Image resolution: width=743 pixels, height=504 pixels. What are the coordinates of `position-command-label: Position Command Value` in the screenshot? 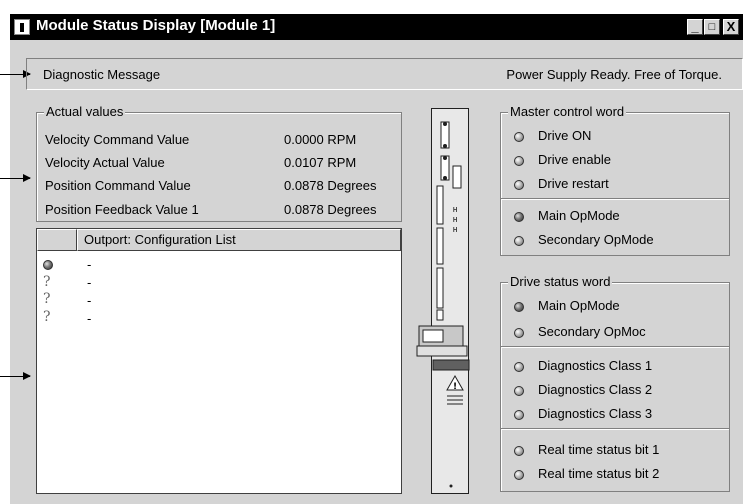 It's located at (118, 185).